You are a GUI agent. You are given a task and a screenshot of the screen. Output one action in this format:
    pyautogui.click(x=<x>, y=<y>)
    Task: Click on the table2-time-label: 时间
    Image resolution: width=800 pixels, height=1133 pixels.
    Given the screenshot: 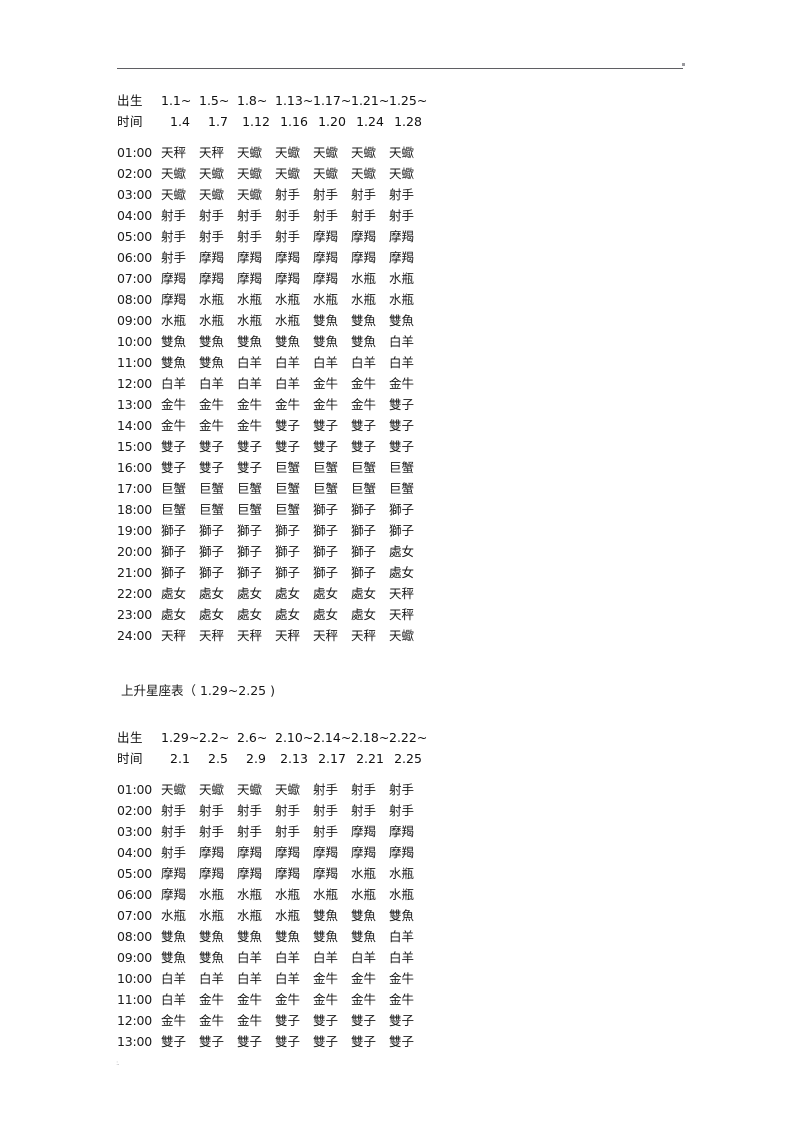 What is the action you would take?
    pyautogui.click(x=130, y=758)
    